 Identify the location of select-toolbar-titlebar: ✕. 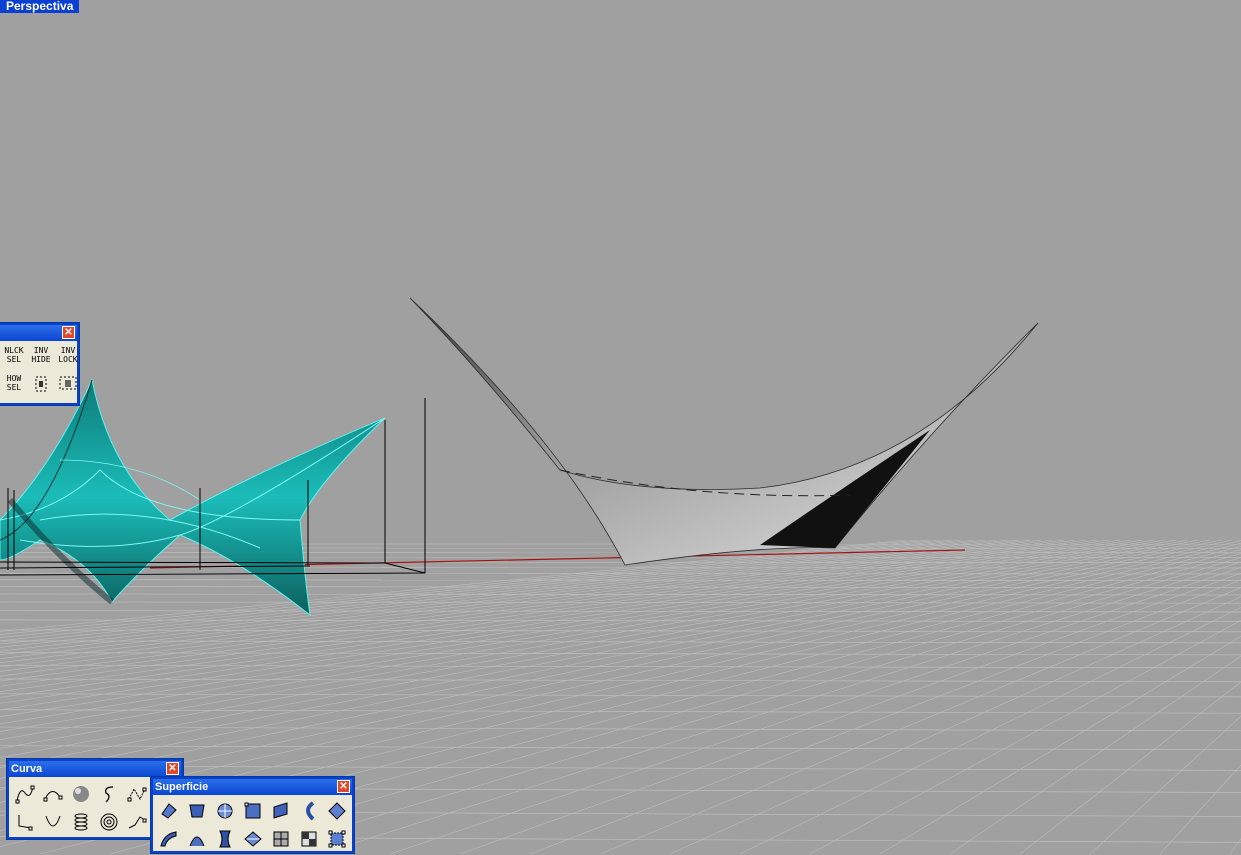
(38, 333).